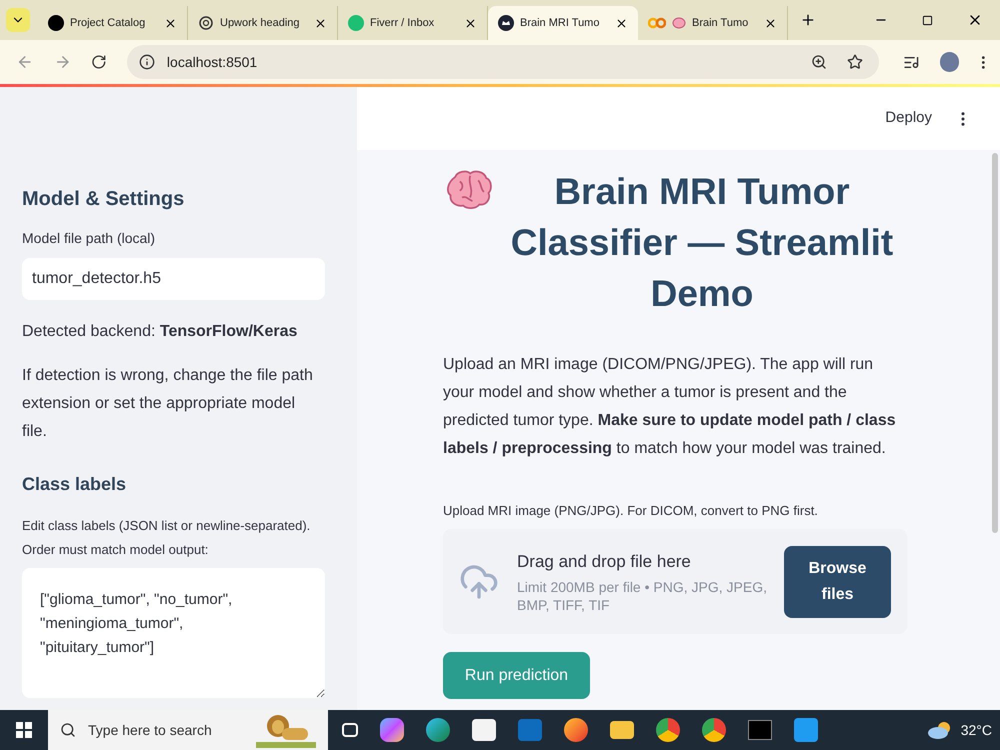  I want to click on dropzone-title: Drag and drop file here, so click(604, 561).